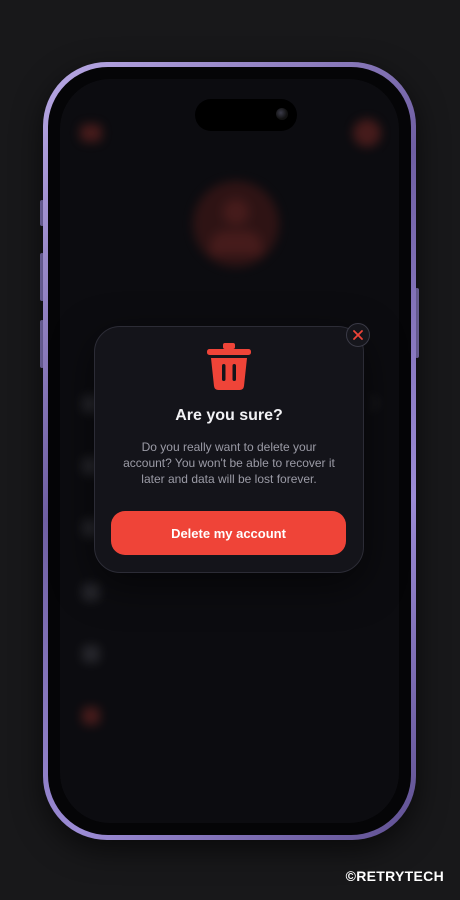 Image resolution: width=460 pixels, height=900 pixels. I want to click on close-icon, so click(358, 335).